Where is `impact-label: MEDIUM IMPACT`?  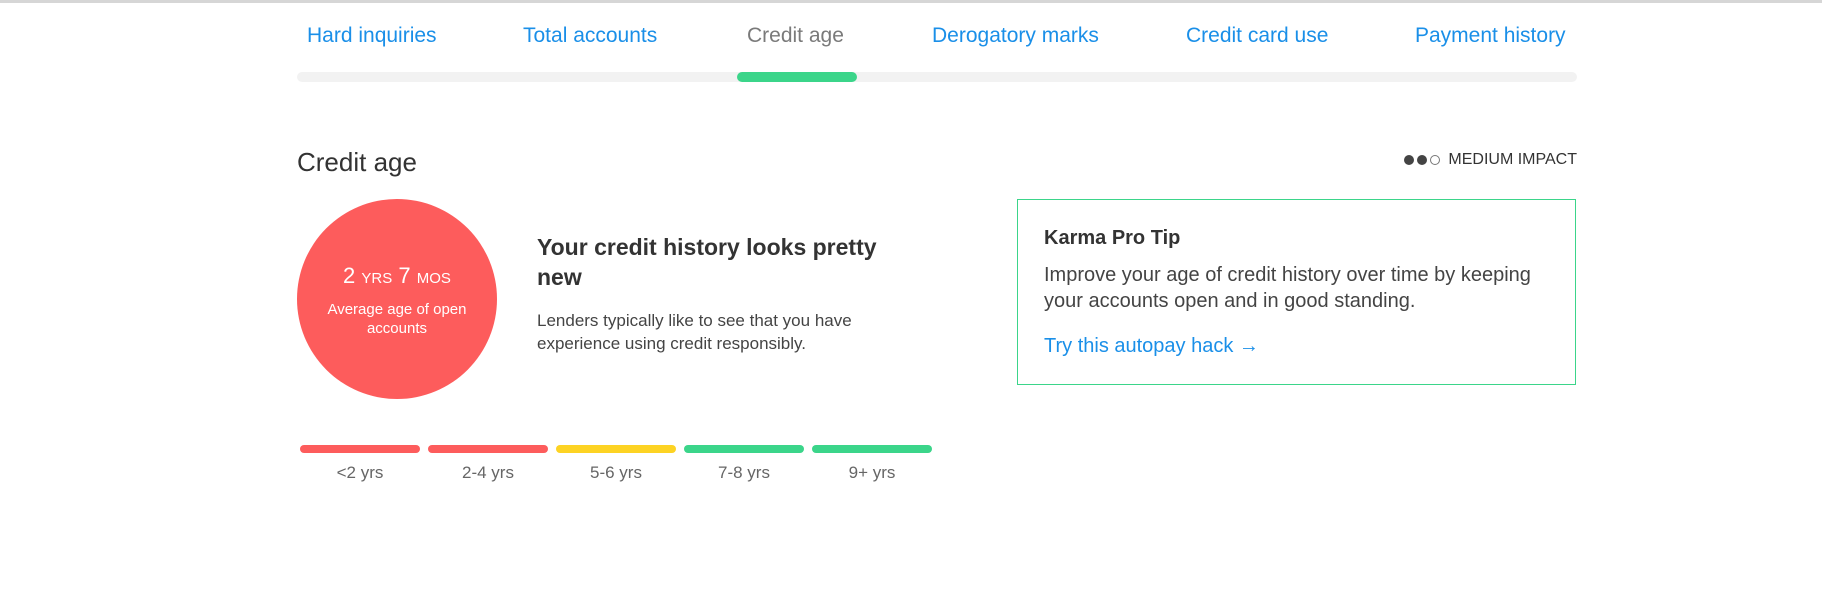
impact-label: MEDIUM IMPACT is located at coordinates (1512, 159).